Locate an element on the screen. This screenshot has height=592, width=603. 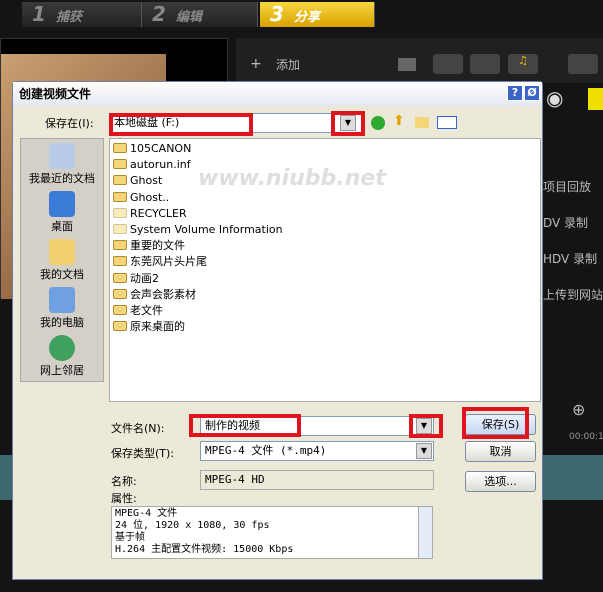
place-my-computer: 我的电脑 is located at coordinates (62, 307).